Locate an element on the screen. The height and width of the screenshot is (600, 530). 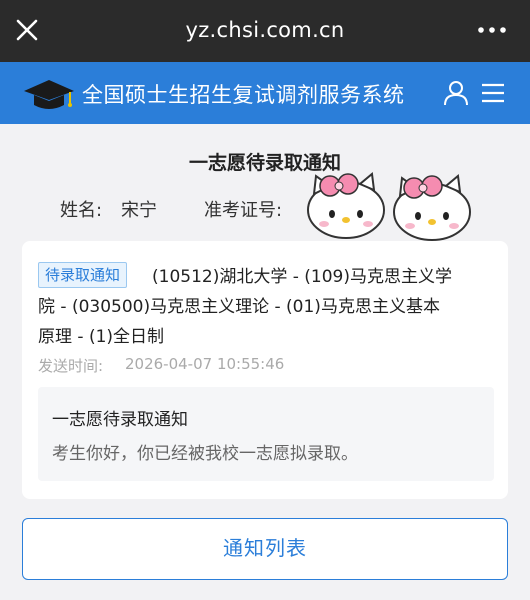
browser-top-bar: yz.chsi.com.cn is located at coordinates (265, 31).